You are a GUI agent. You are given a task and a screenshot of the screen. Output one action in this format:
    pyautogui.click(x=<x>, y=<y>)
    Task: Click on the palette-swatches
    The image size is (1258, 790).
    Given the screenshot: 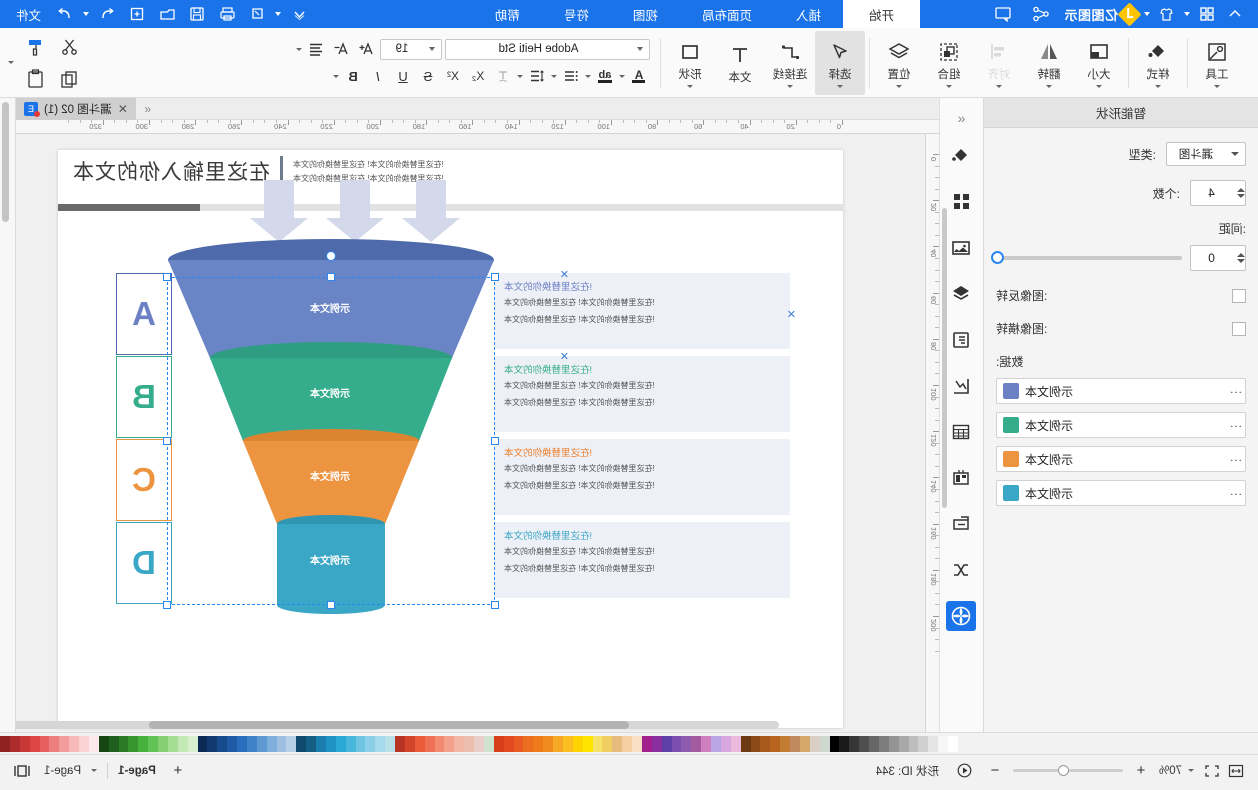 What is the action you would take?
    pyautogui.click(x=479, y=743)
    